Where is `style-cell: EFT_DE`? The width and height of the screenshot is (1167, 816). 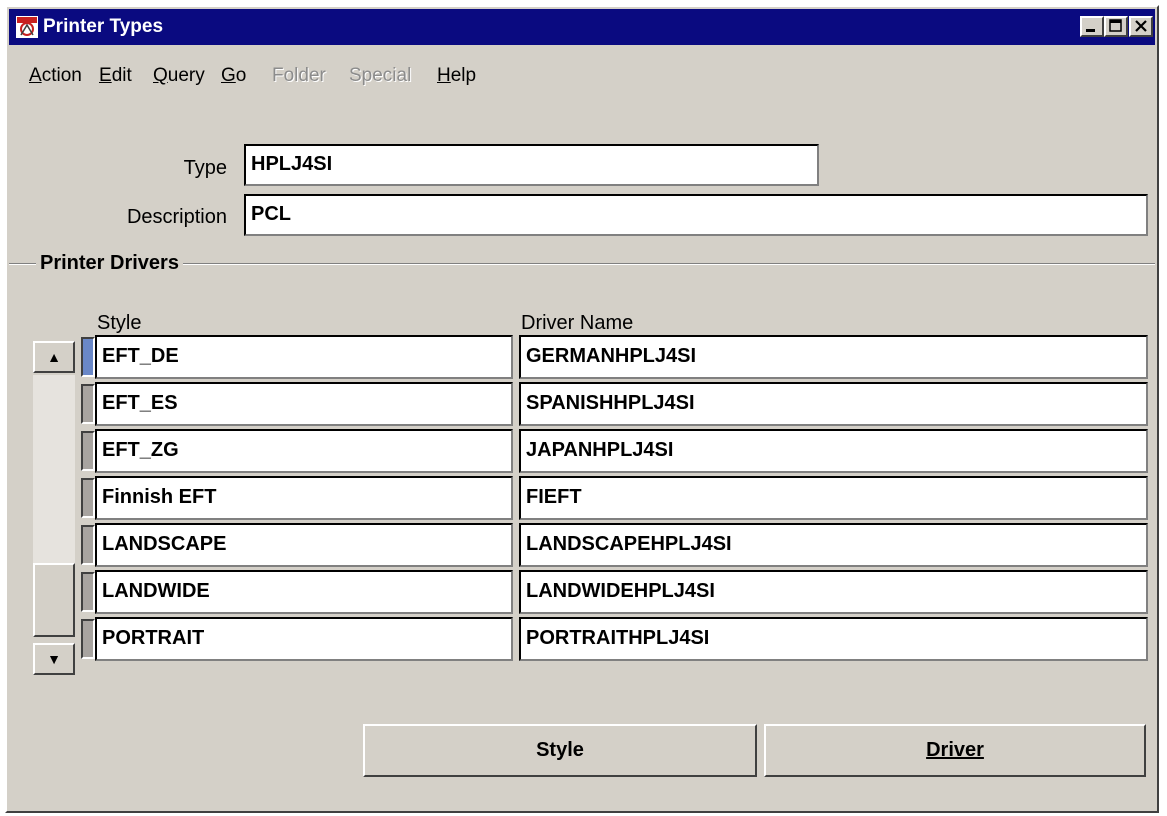
style-cell: EFT_DE is located at coordinates (304, 357).